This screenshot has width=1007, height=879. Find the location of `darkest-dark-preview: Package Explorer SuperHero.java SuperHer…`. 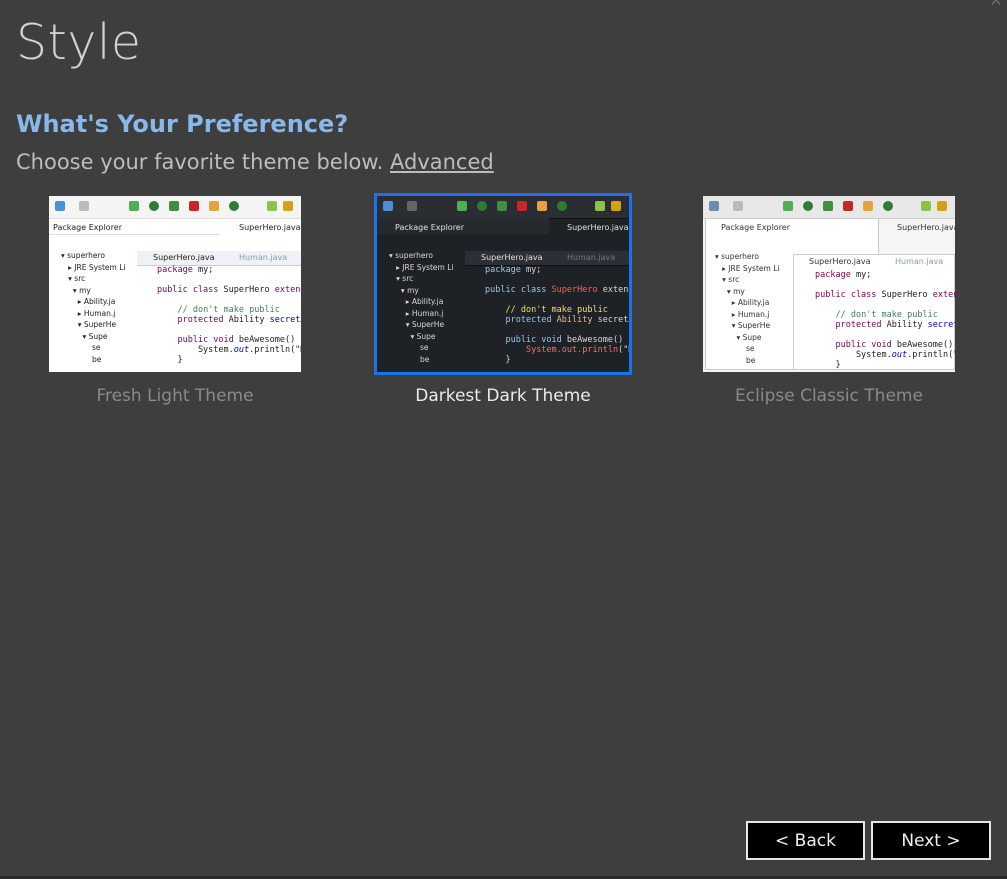

darkest-dark-preview: Package Explorer SuperHero.java SuperHer… is located at coordinates (503, 284).